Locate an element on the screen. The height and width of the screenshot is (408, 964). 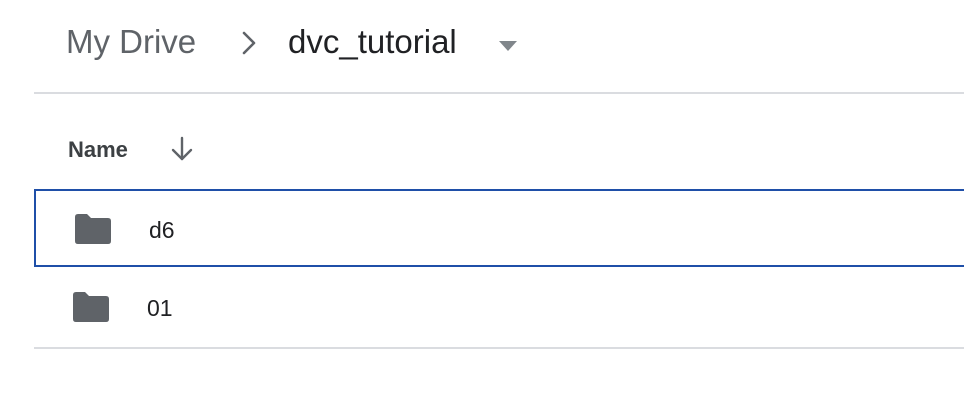
breadcrumb-current-folder: dvc_tutorial is located at coordinates (402, 44).